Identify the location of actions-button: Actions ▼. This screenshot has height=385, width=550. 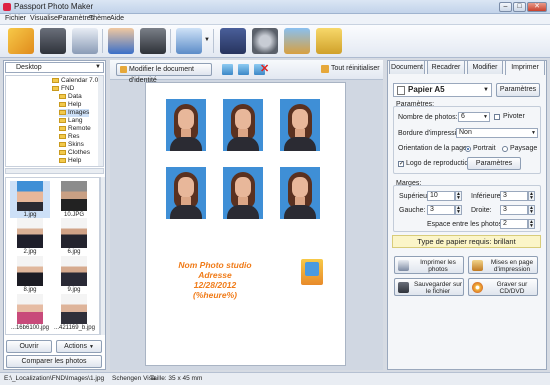
(79, 346).